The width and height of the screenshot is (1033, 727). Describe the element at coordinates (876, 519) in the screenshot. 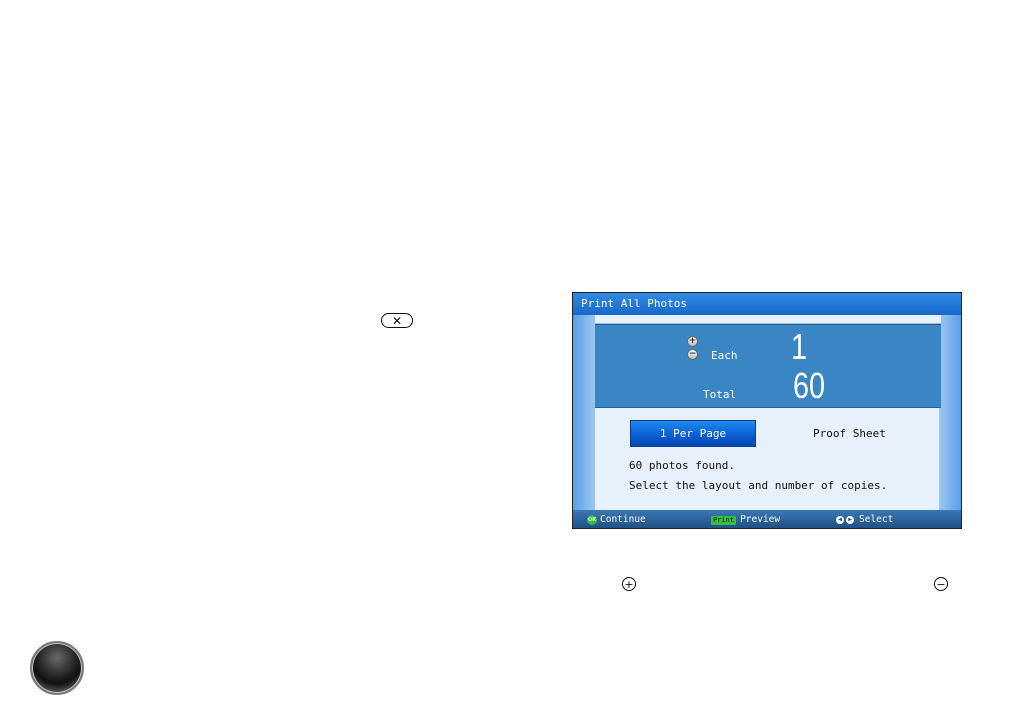

I see `select-label: Select` at that location.